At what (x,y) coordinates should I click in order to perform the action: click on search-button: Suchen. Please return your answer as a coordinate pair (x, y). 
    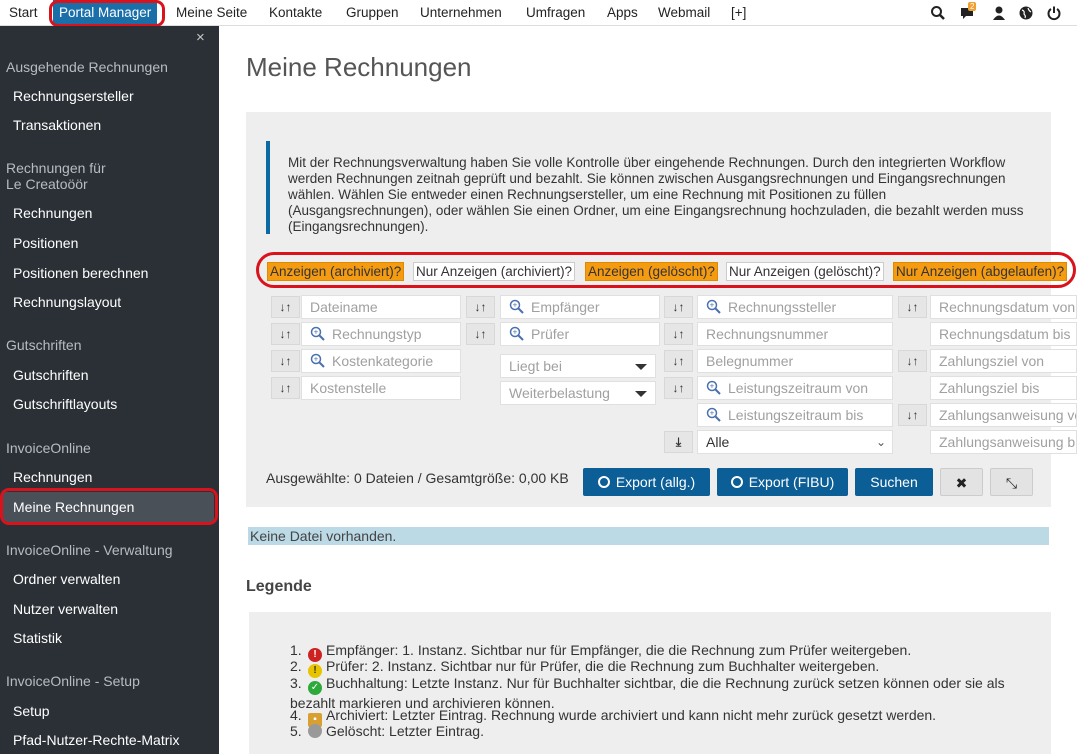
    Looking at the image, I should click on (894, 482).